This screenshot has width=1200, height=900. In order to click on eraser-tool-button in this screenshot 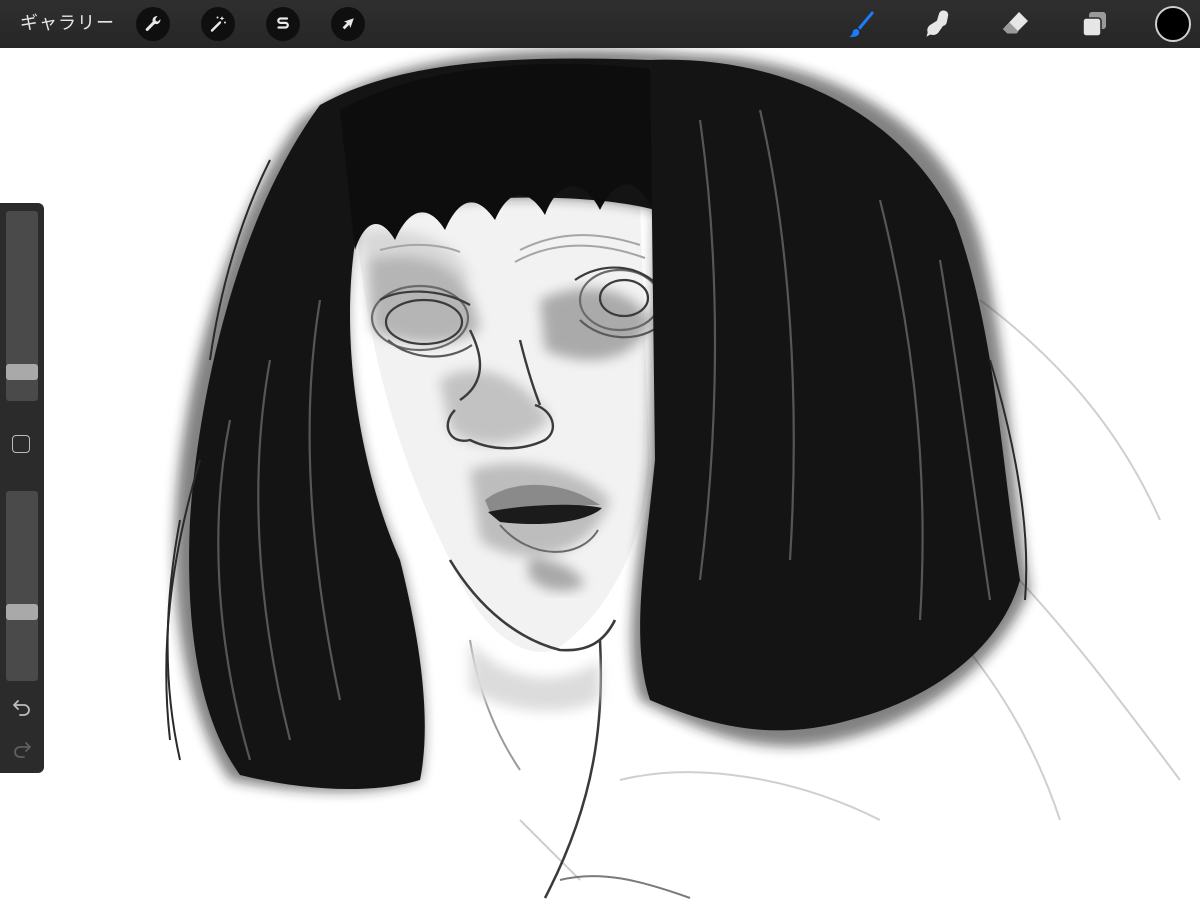, I will do `click(1016, 24)`.